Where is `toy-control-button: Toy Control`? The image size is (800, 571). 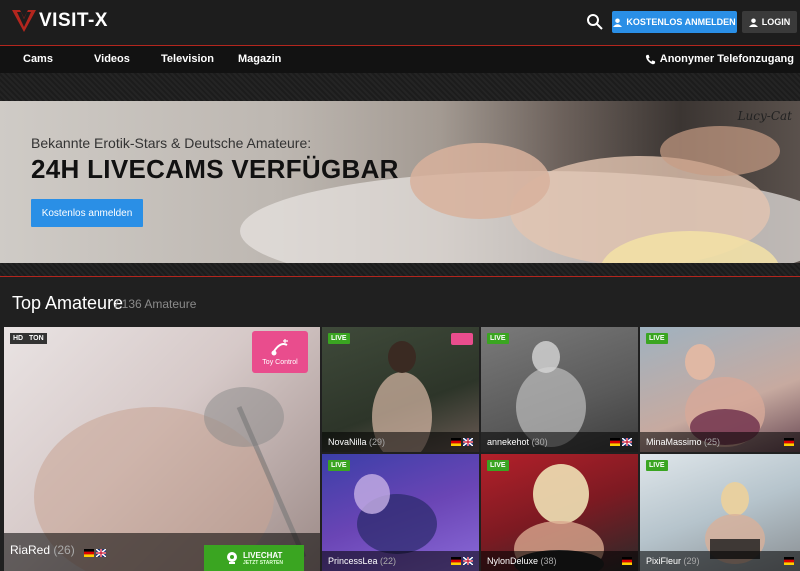
toy-control-button: Toy Control is located at coordinates (280, 352).